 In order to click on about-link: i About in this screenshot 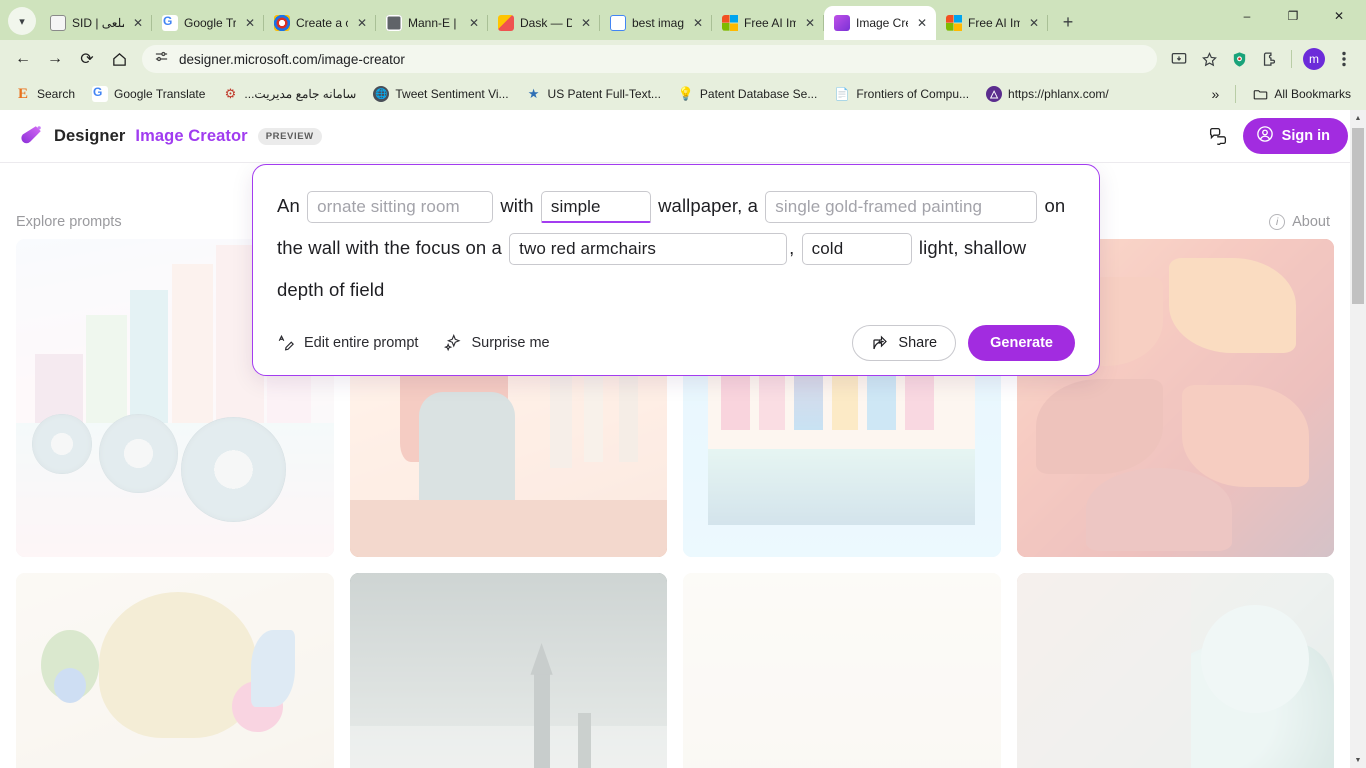, I will do `click(1309, 222)`.